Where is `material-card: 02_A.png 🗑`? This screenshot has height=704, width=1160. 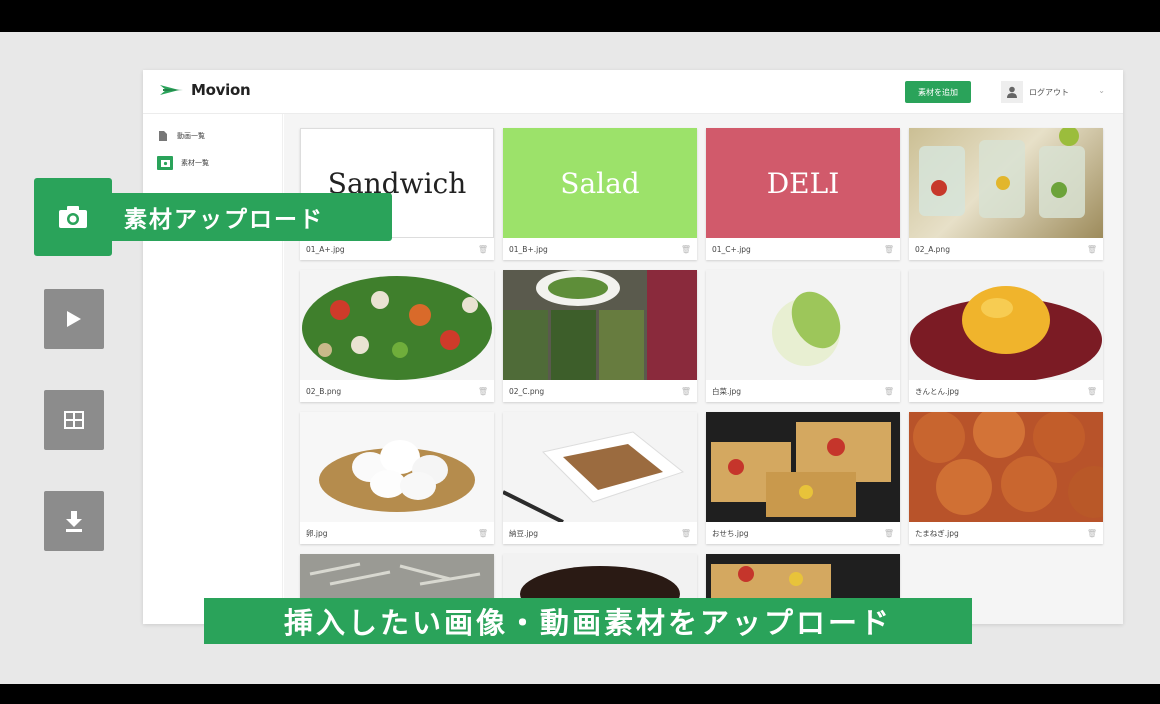 material-card: 02_A.png 🗑 is located at coordinates (1006, 194).